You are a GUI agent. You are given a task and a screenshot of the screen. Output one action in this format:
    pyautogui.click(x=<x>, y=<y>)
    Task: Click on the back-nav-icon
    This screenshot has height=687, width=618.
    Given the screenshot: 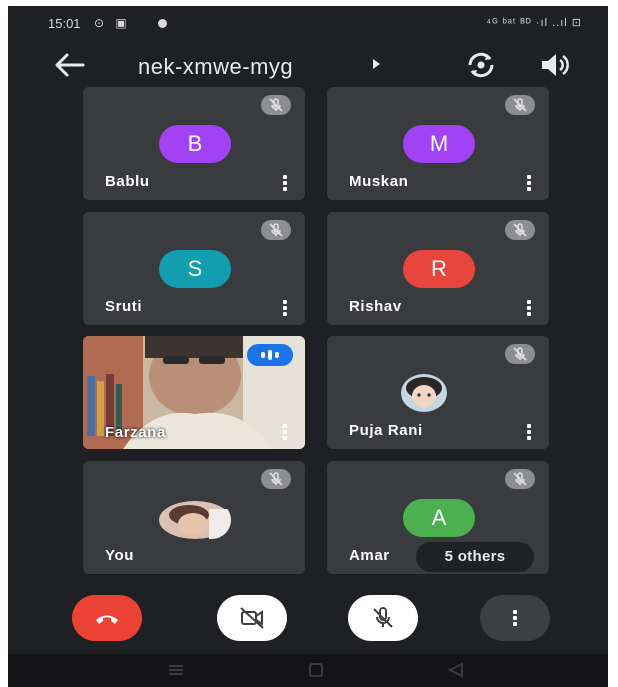 What is the action you would take?
    pyautogui.click(x=456, y=670)
    